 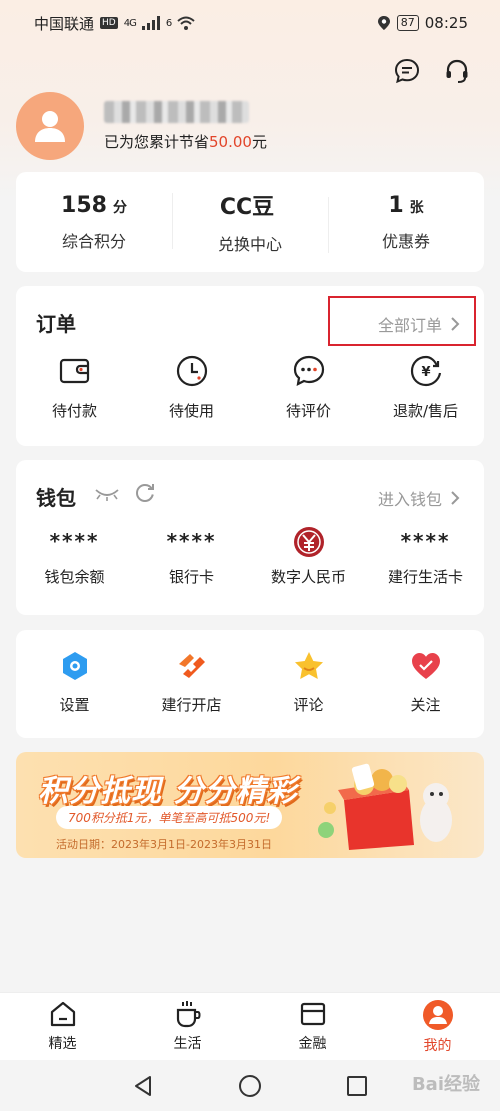 I want to click on tools-card: 设置 建行开店 评论 关注, so click(x=250, y=684).